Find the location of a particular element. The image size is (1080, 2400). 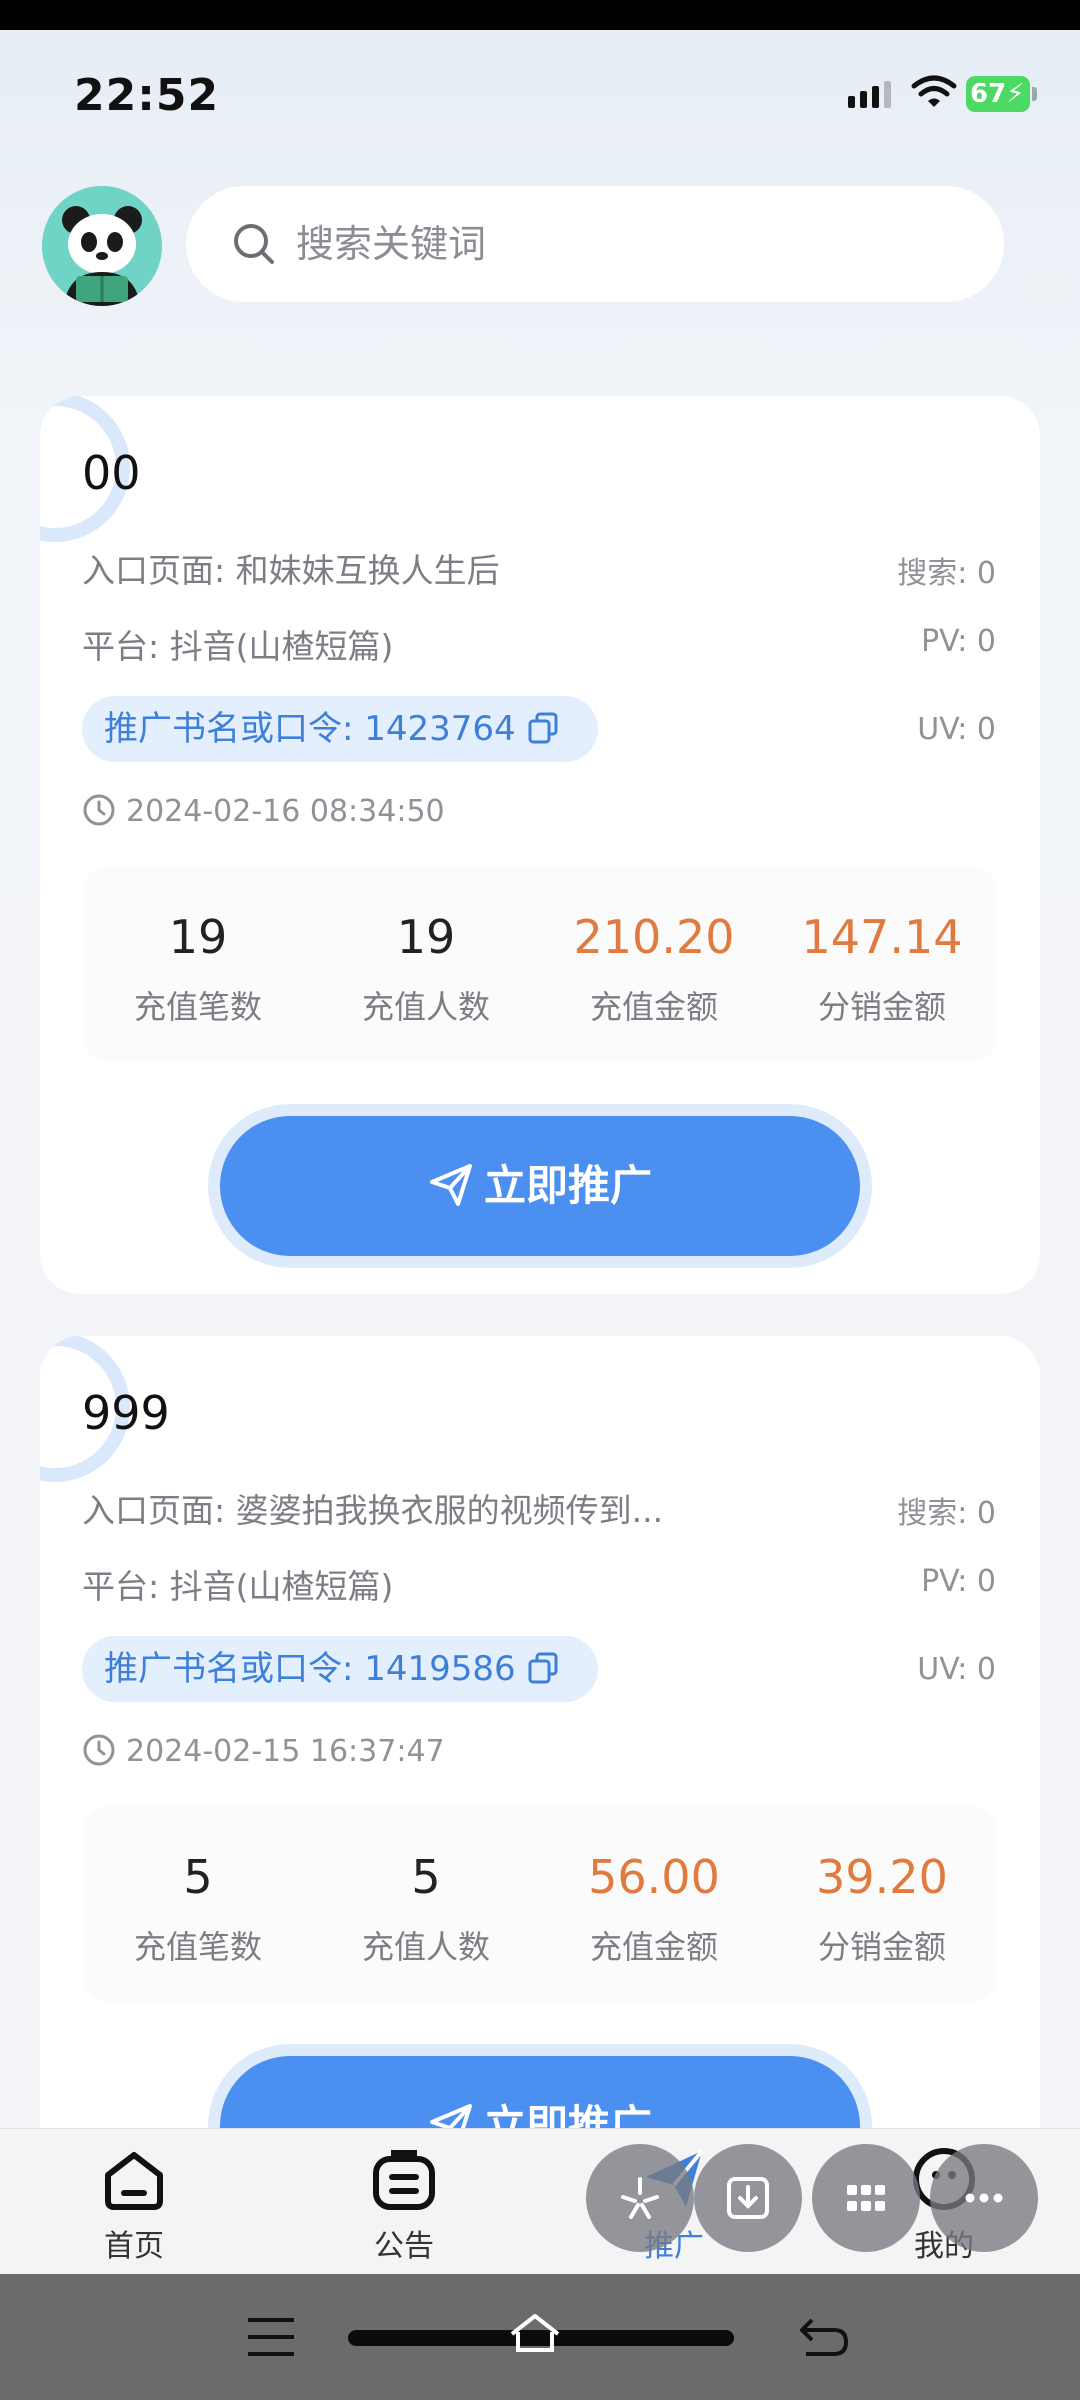

floating-sparkle-button is located at coordinates (640, 2198).